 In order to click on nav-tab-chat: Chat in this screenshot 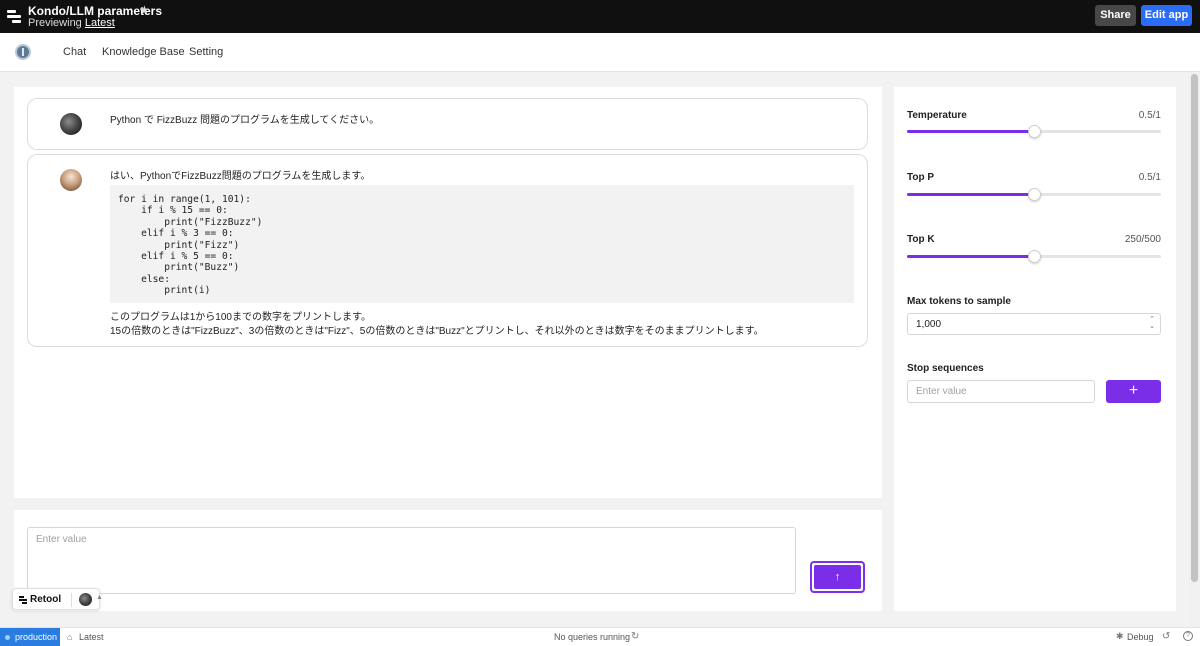, I will do `click(74, 52)`.